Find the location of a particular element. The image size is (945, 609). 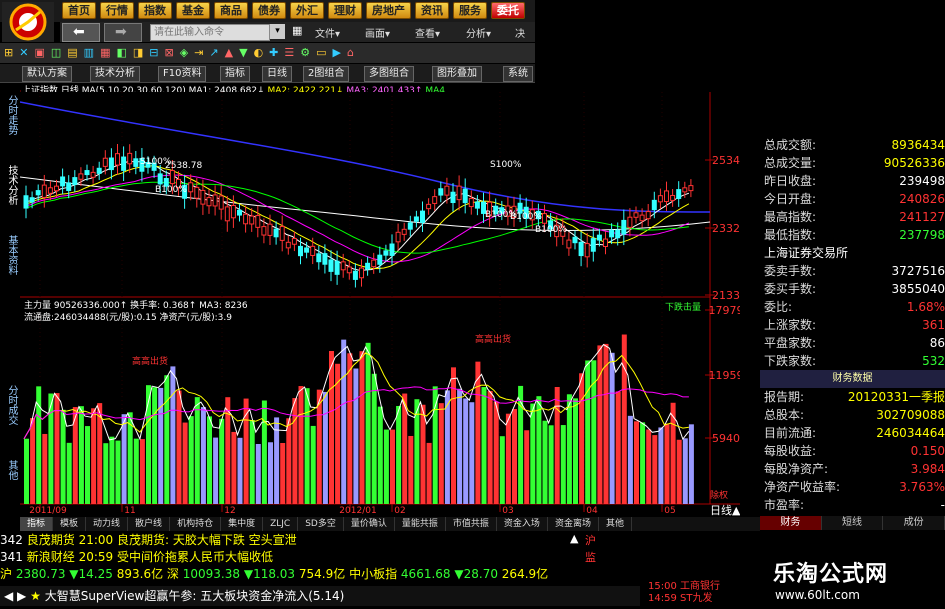

toolbar-icon-0: ⊞ is located at coordinates (8, 52).